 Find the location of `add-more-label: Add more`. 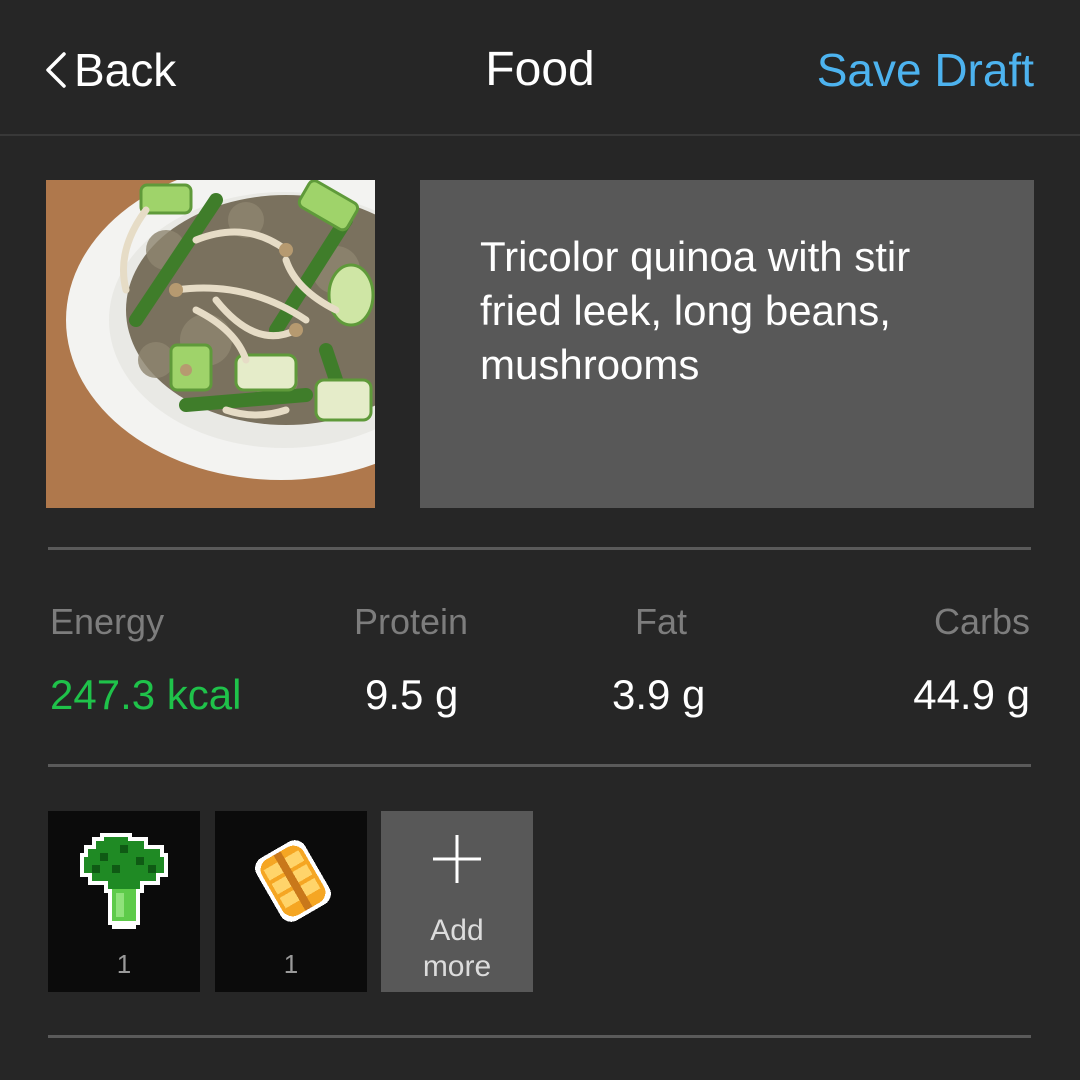

add-more-label: Add more is located at coordinates (457, 948).